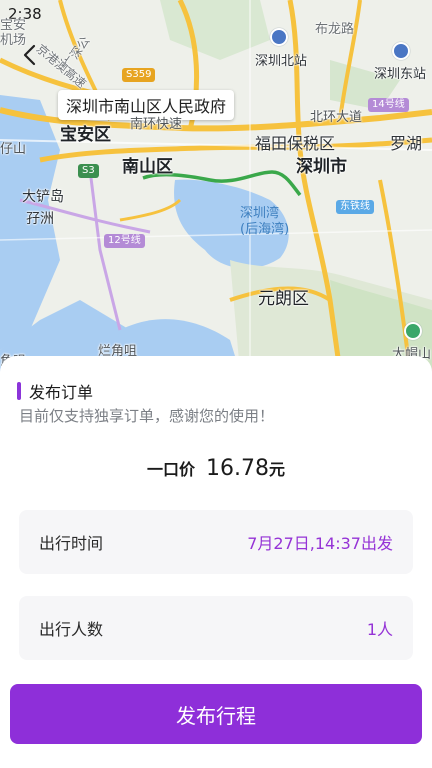 The width and height of the screenshot is (432, 768). Describe the element at coordinates (355, 207) in the screenshot. I see `road-tag-east-rail: 东铁线` at that location.